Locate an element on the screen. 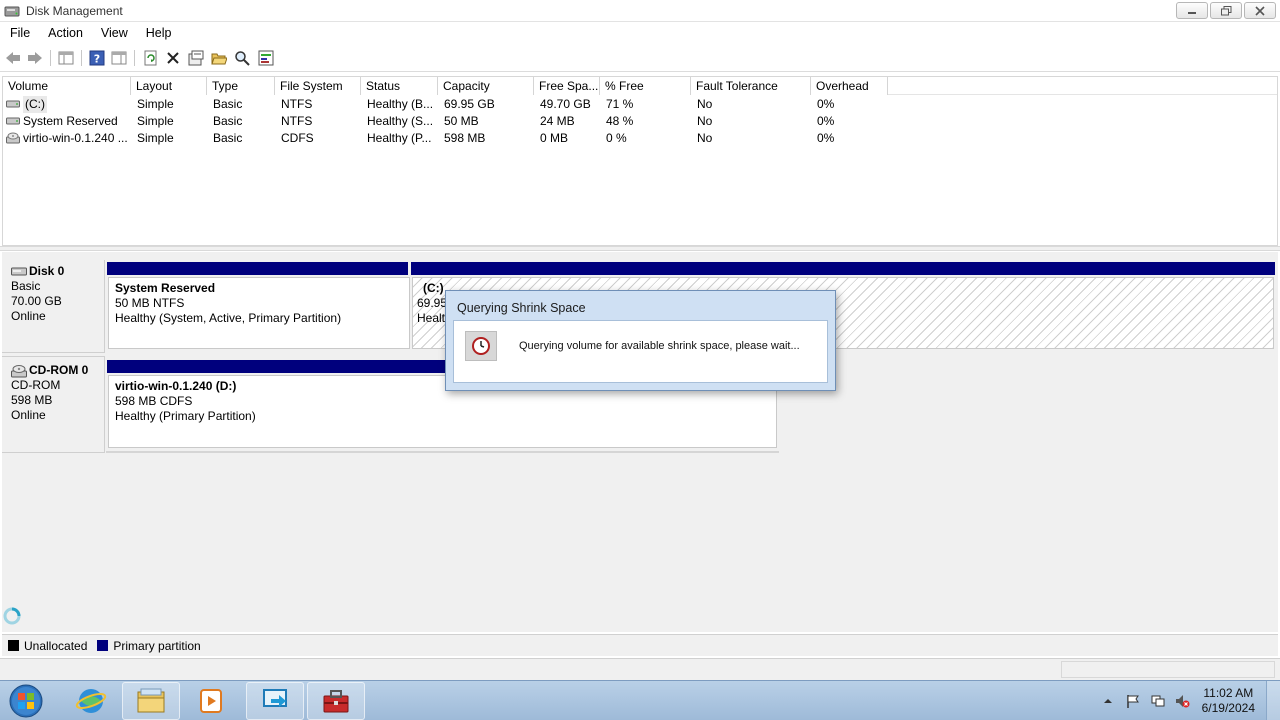 Image resolution: width=1280 pixels, height=720 pixels. cell-layout: Simple is located at coordinates (155, 138).